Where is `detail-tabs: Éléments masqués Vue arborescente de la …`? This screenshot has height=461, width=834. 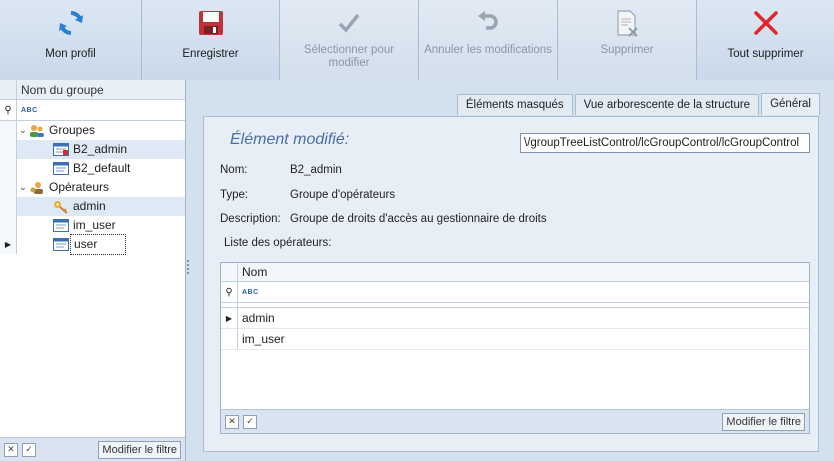 detail-tabs: Éléments masqués Vue arborescente de la … is located at coordinates (638, 104).